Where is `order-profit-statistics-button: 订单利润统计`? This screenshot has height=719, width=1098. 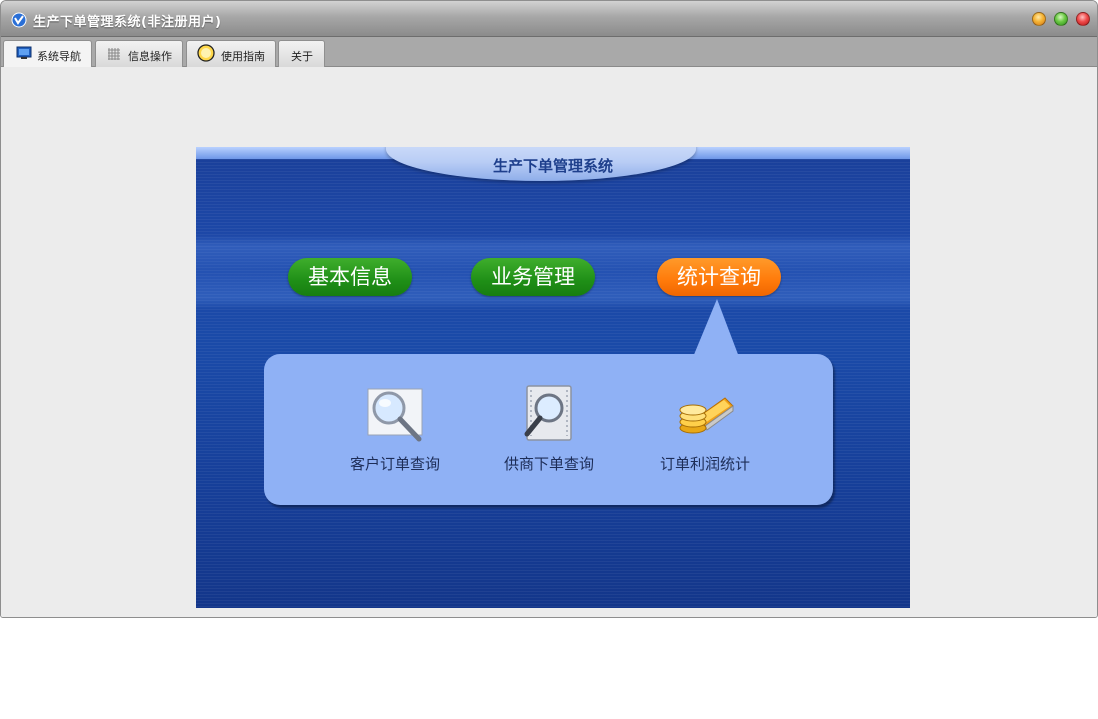
order-profit-statistics-button: 订单利润统计 is located at coordinates (705, 434).